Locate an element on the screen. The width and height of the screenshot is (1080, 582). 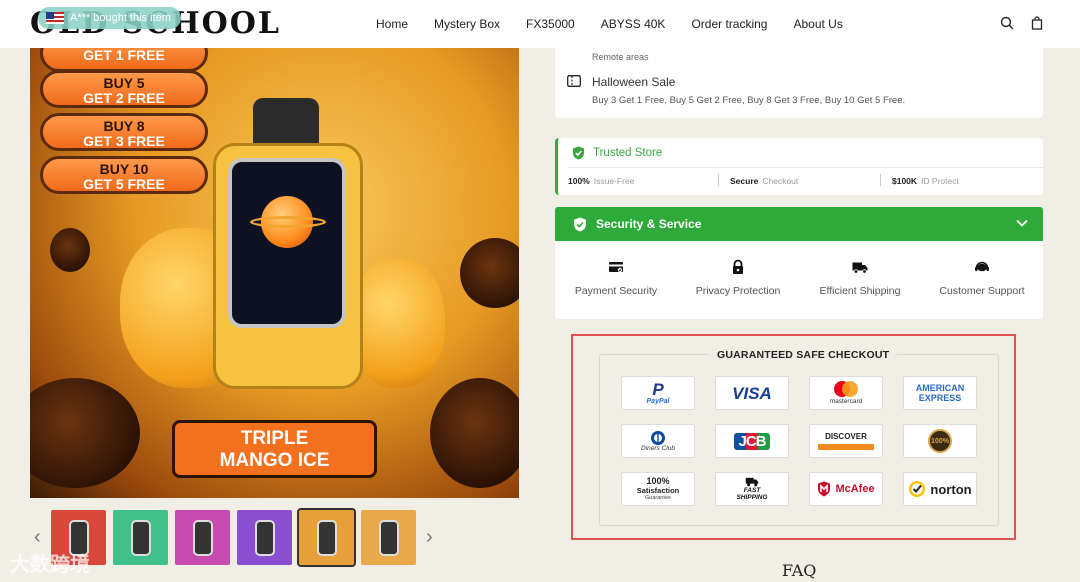
promo-badge: BUY 10 GET 5 FREE is located at coordinates (124, 175).